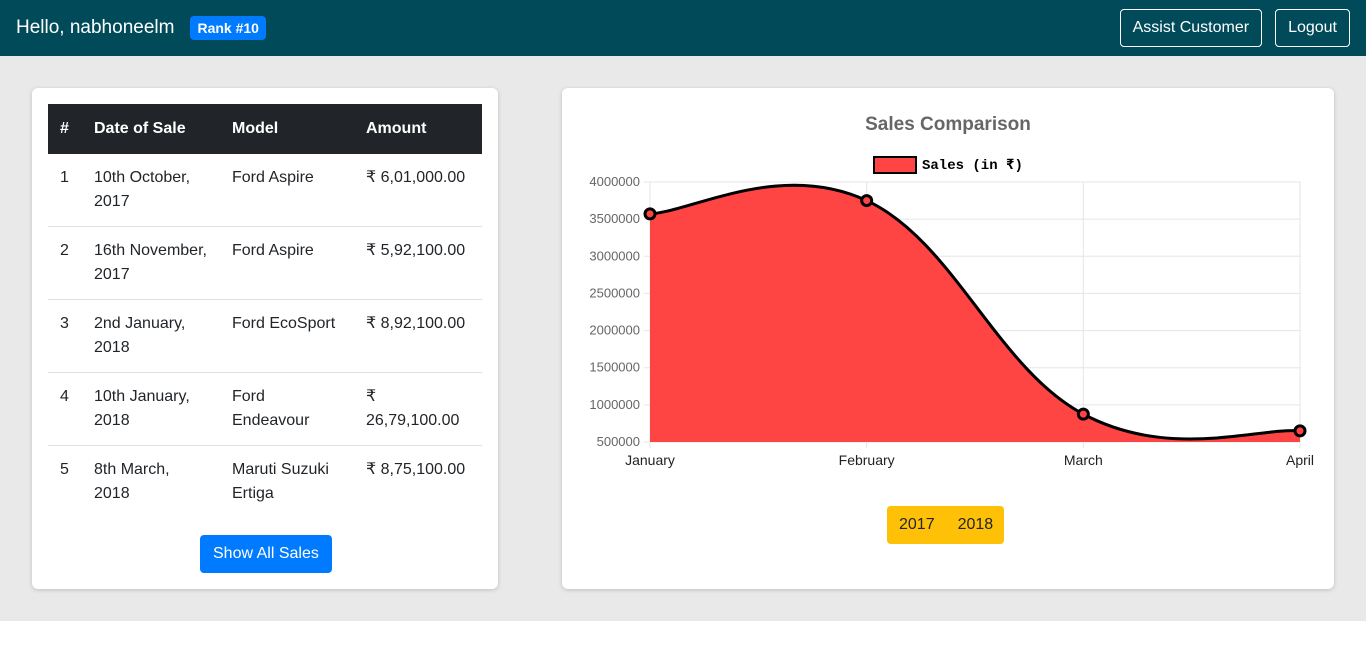 The width and height of the screenshot is (1366, 645). I want to click on row-date: 10th January, 2018, so click(151, 409).